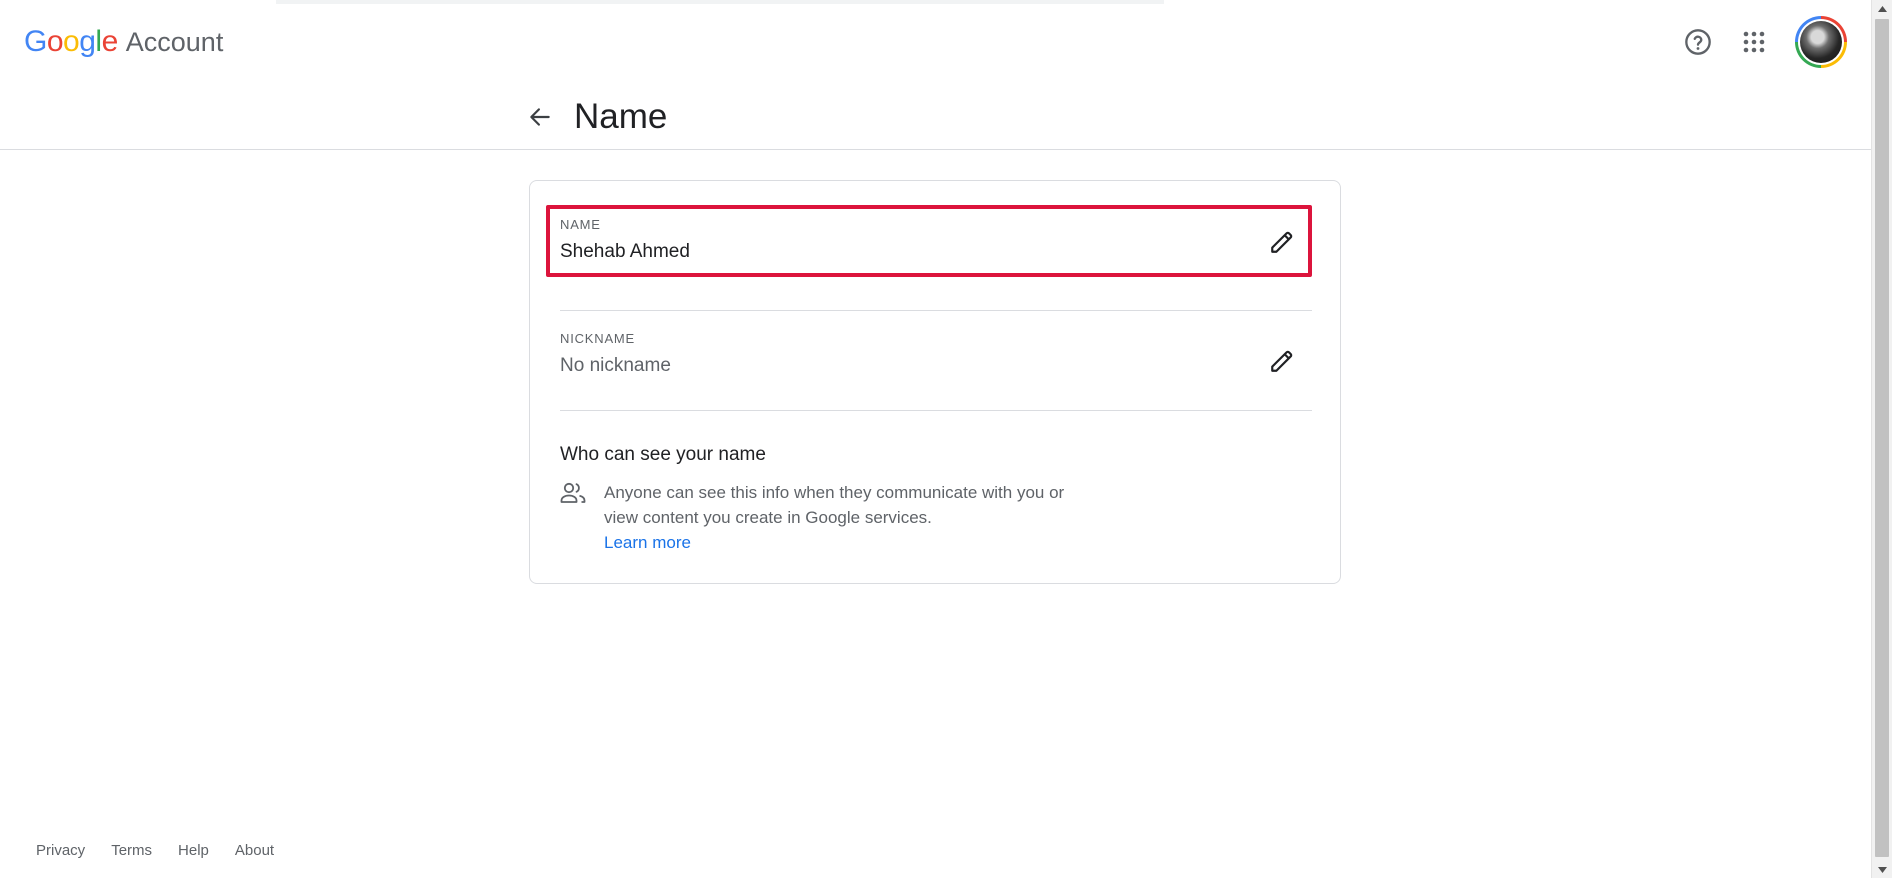  I want to click on footer-about-link: About, so click(254, 850).